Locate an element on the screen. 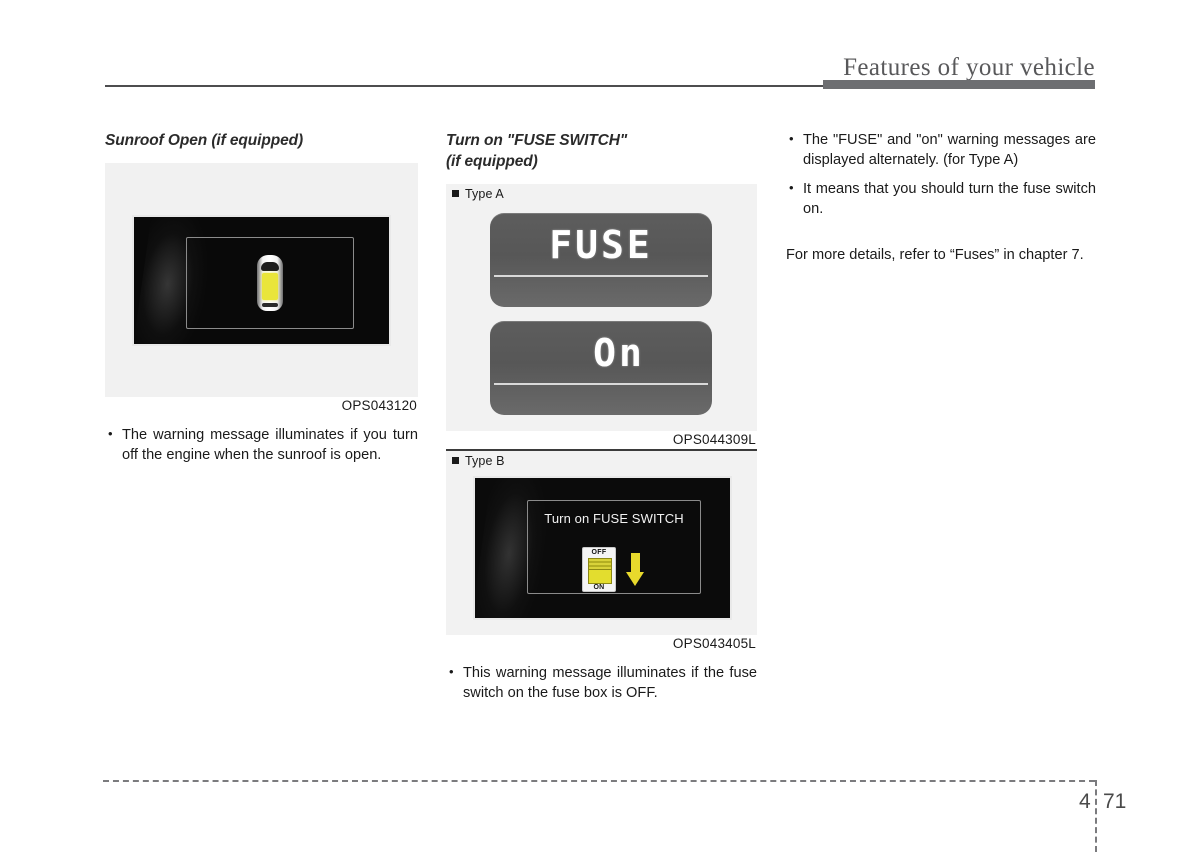 This screenshot has height=861, width=1200. figure-sunroof-open is located at coordinates (261, 280).